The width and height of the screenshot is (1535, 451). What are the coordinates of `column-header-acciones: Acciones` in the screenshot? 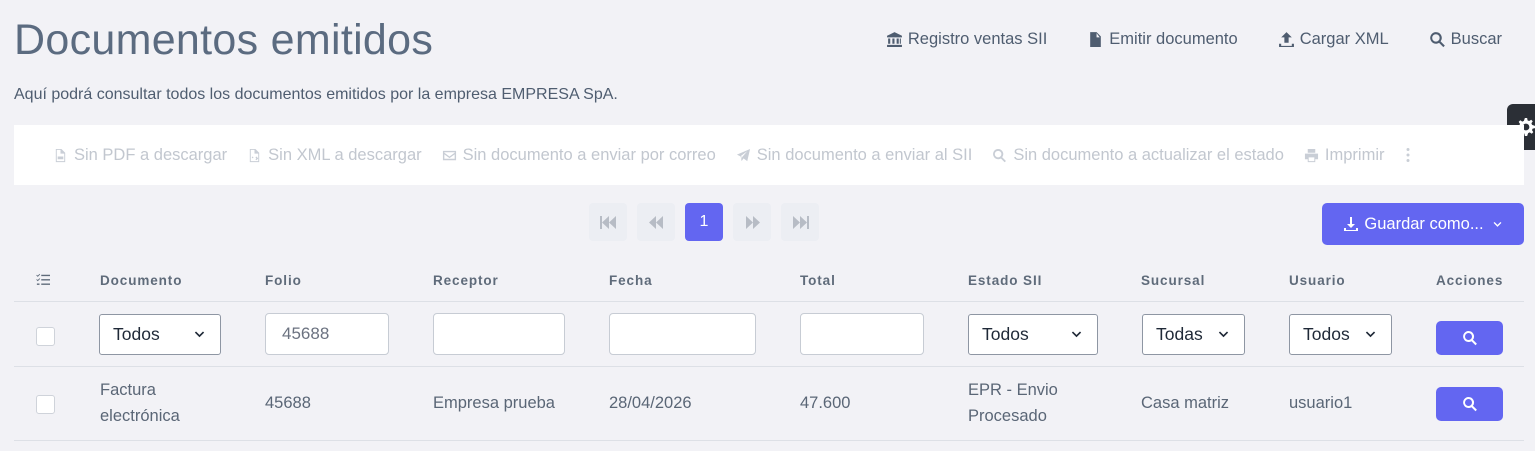 It's located at (1470, 280).